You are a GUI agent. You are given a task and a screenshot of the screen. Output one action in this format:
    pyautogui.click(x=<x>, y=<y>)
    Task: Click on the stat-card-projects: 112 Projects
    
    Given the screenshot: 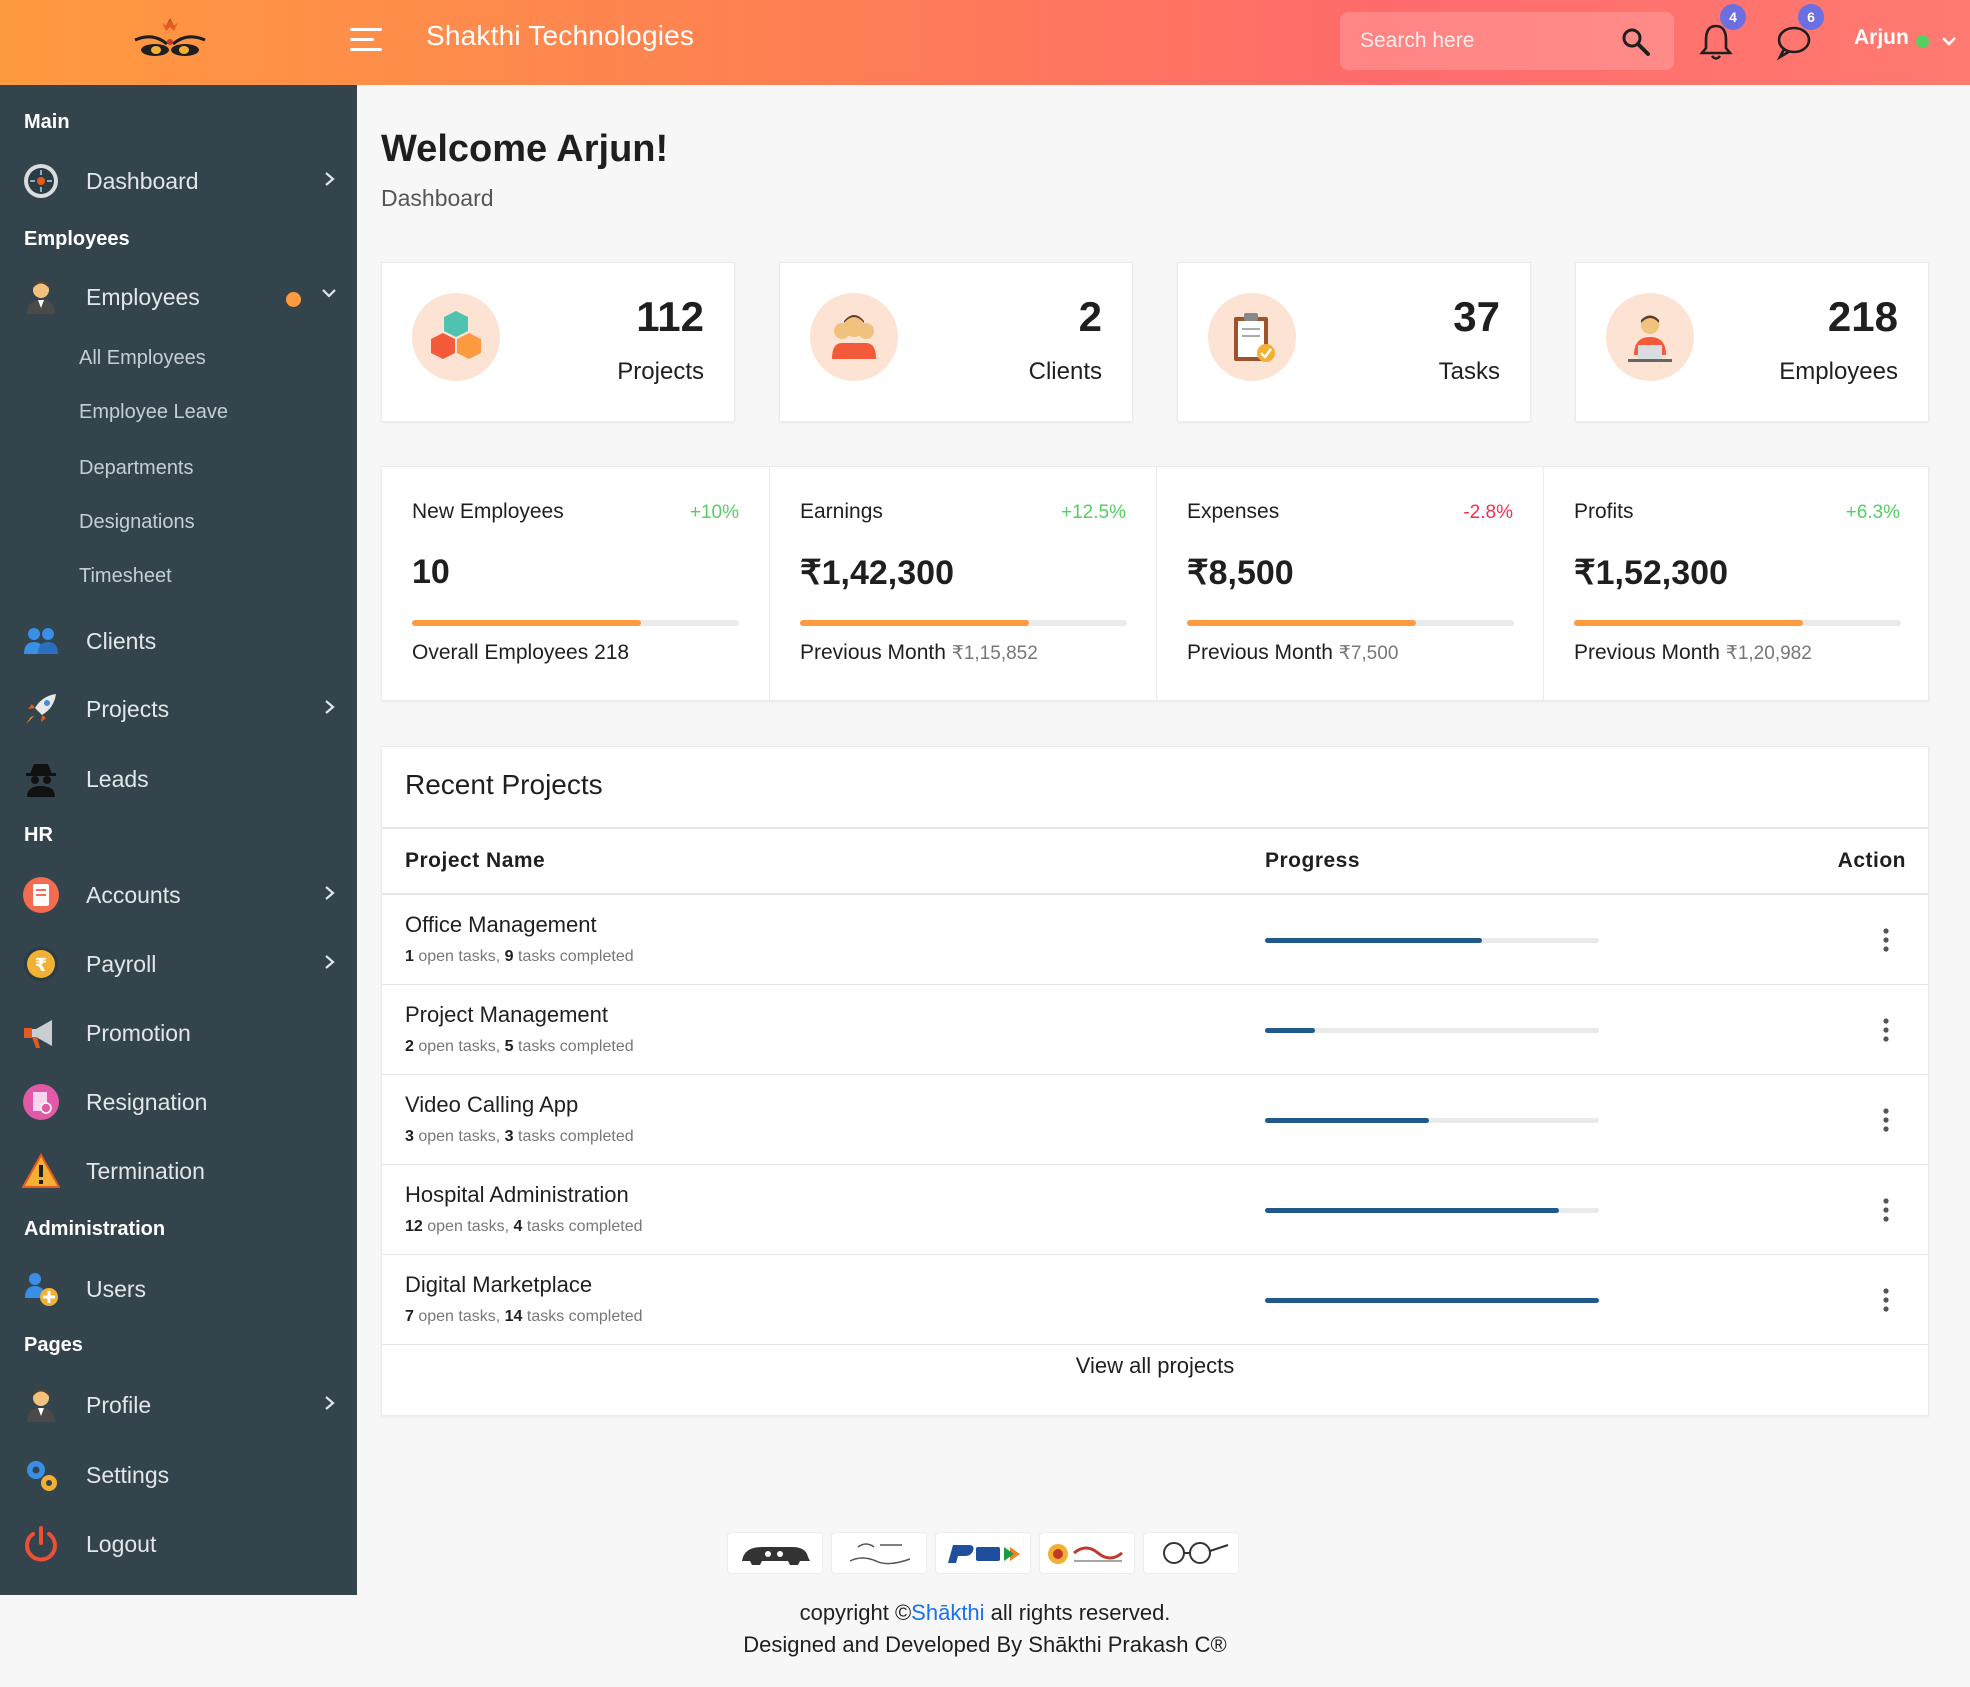 What is the action you would take?
    pyautogui.click(x=558, y=342)
    